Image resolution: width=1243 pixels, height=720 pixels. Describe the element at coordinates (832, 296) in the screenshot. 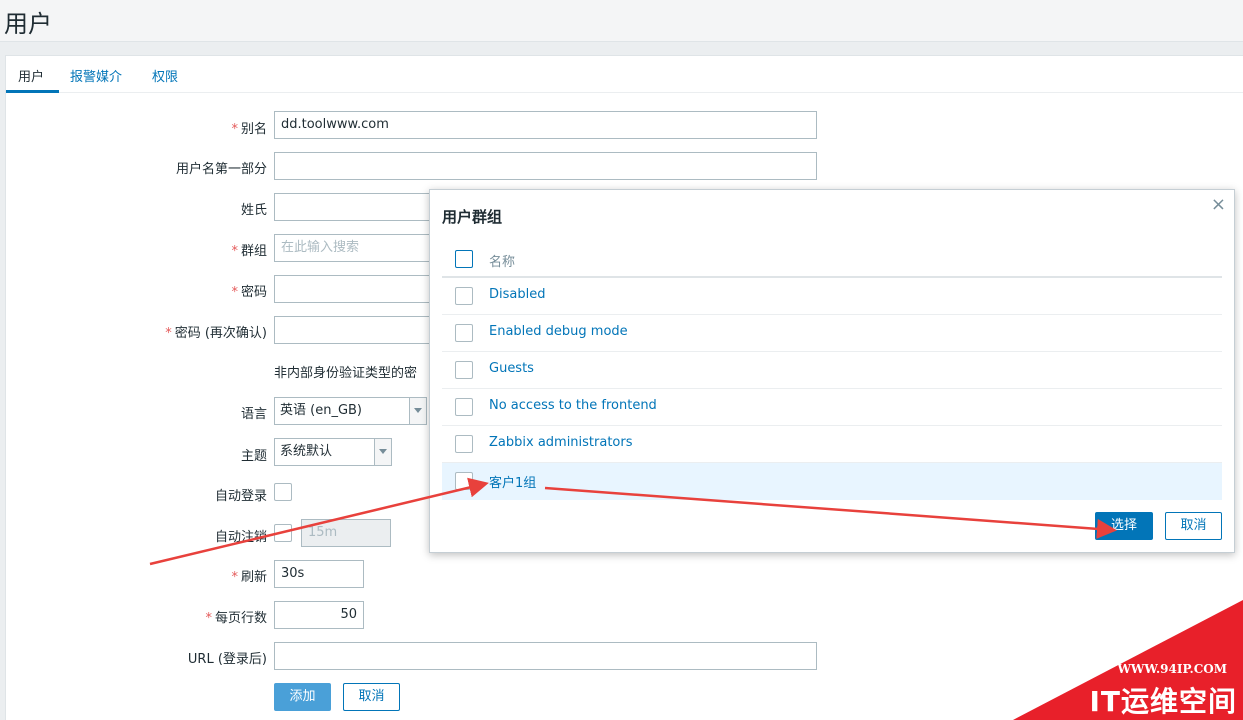

I see `table-row: Disabled` at that location.